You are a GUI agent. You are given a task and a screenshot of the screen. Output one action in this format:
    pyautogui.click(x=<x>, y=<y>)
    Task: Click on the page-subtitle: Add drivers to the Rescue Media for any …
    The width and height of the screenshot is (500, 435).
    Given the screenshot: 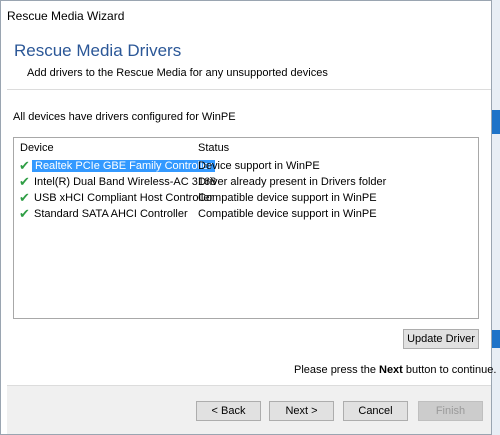 What is the action you would take?
    pyautogui.click(x=177, y=73)
    